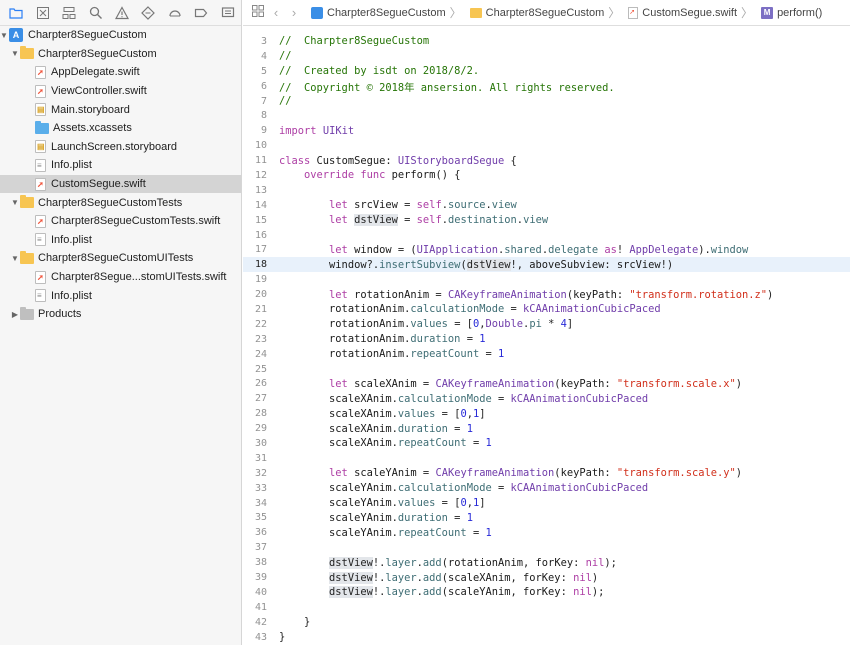 This screenshot has width=850, height=645. I want to click on hierarchy-icon, so click(69, 12).